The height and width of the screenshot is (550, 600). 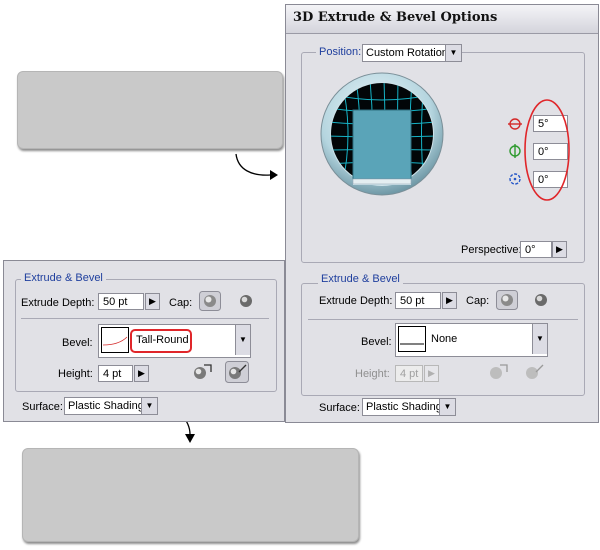 What do you see at coordinates (152, 301) in the screenshot?
I see `excerpt-extrude-depth-slider-button: ▶` at bounding box center [152, 301].